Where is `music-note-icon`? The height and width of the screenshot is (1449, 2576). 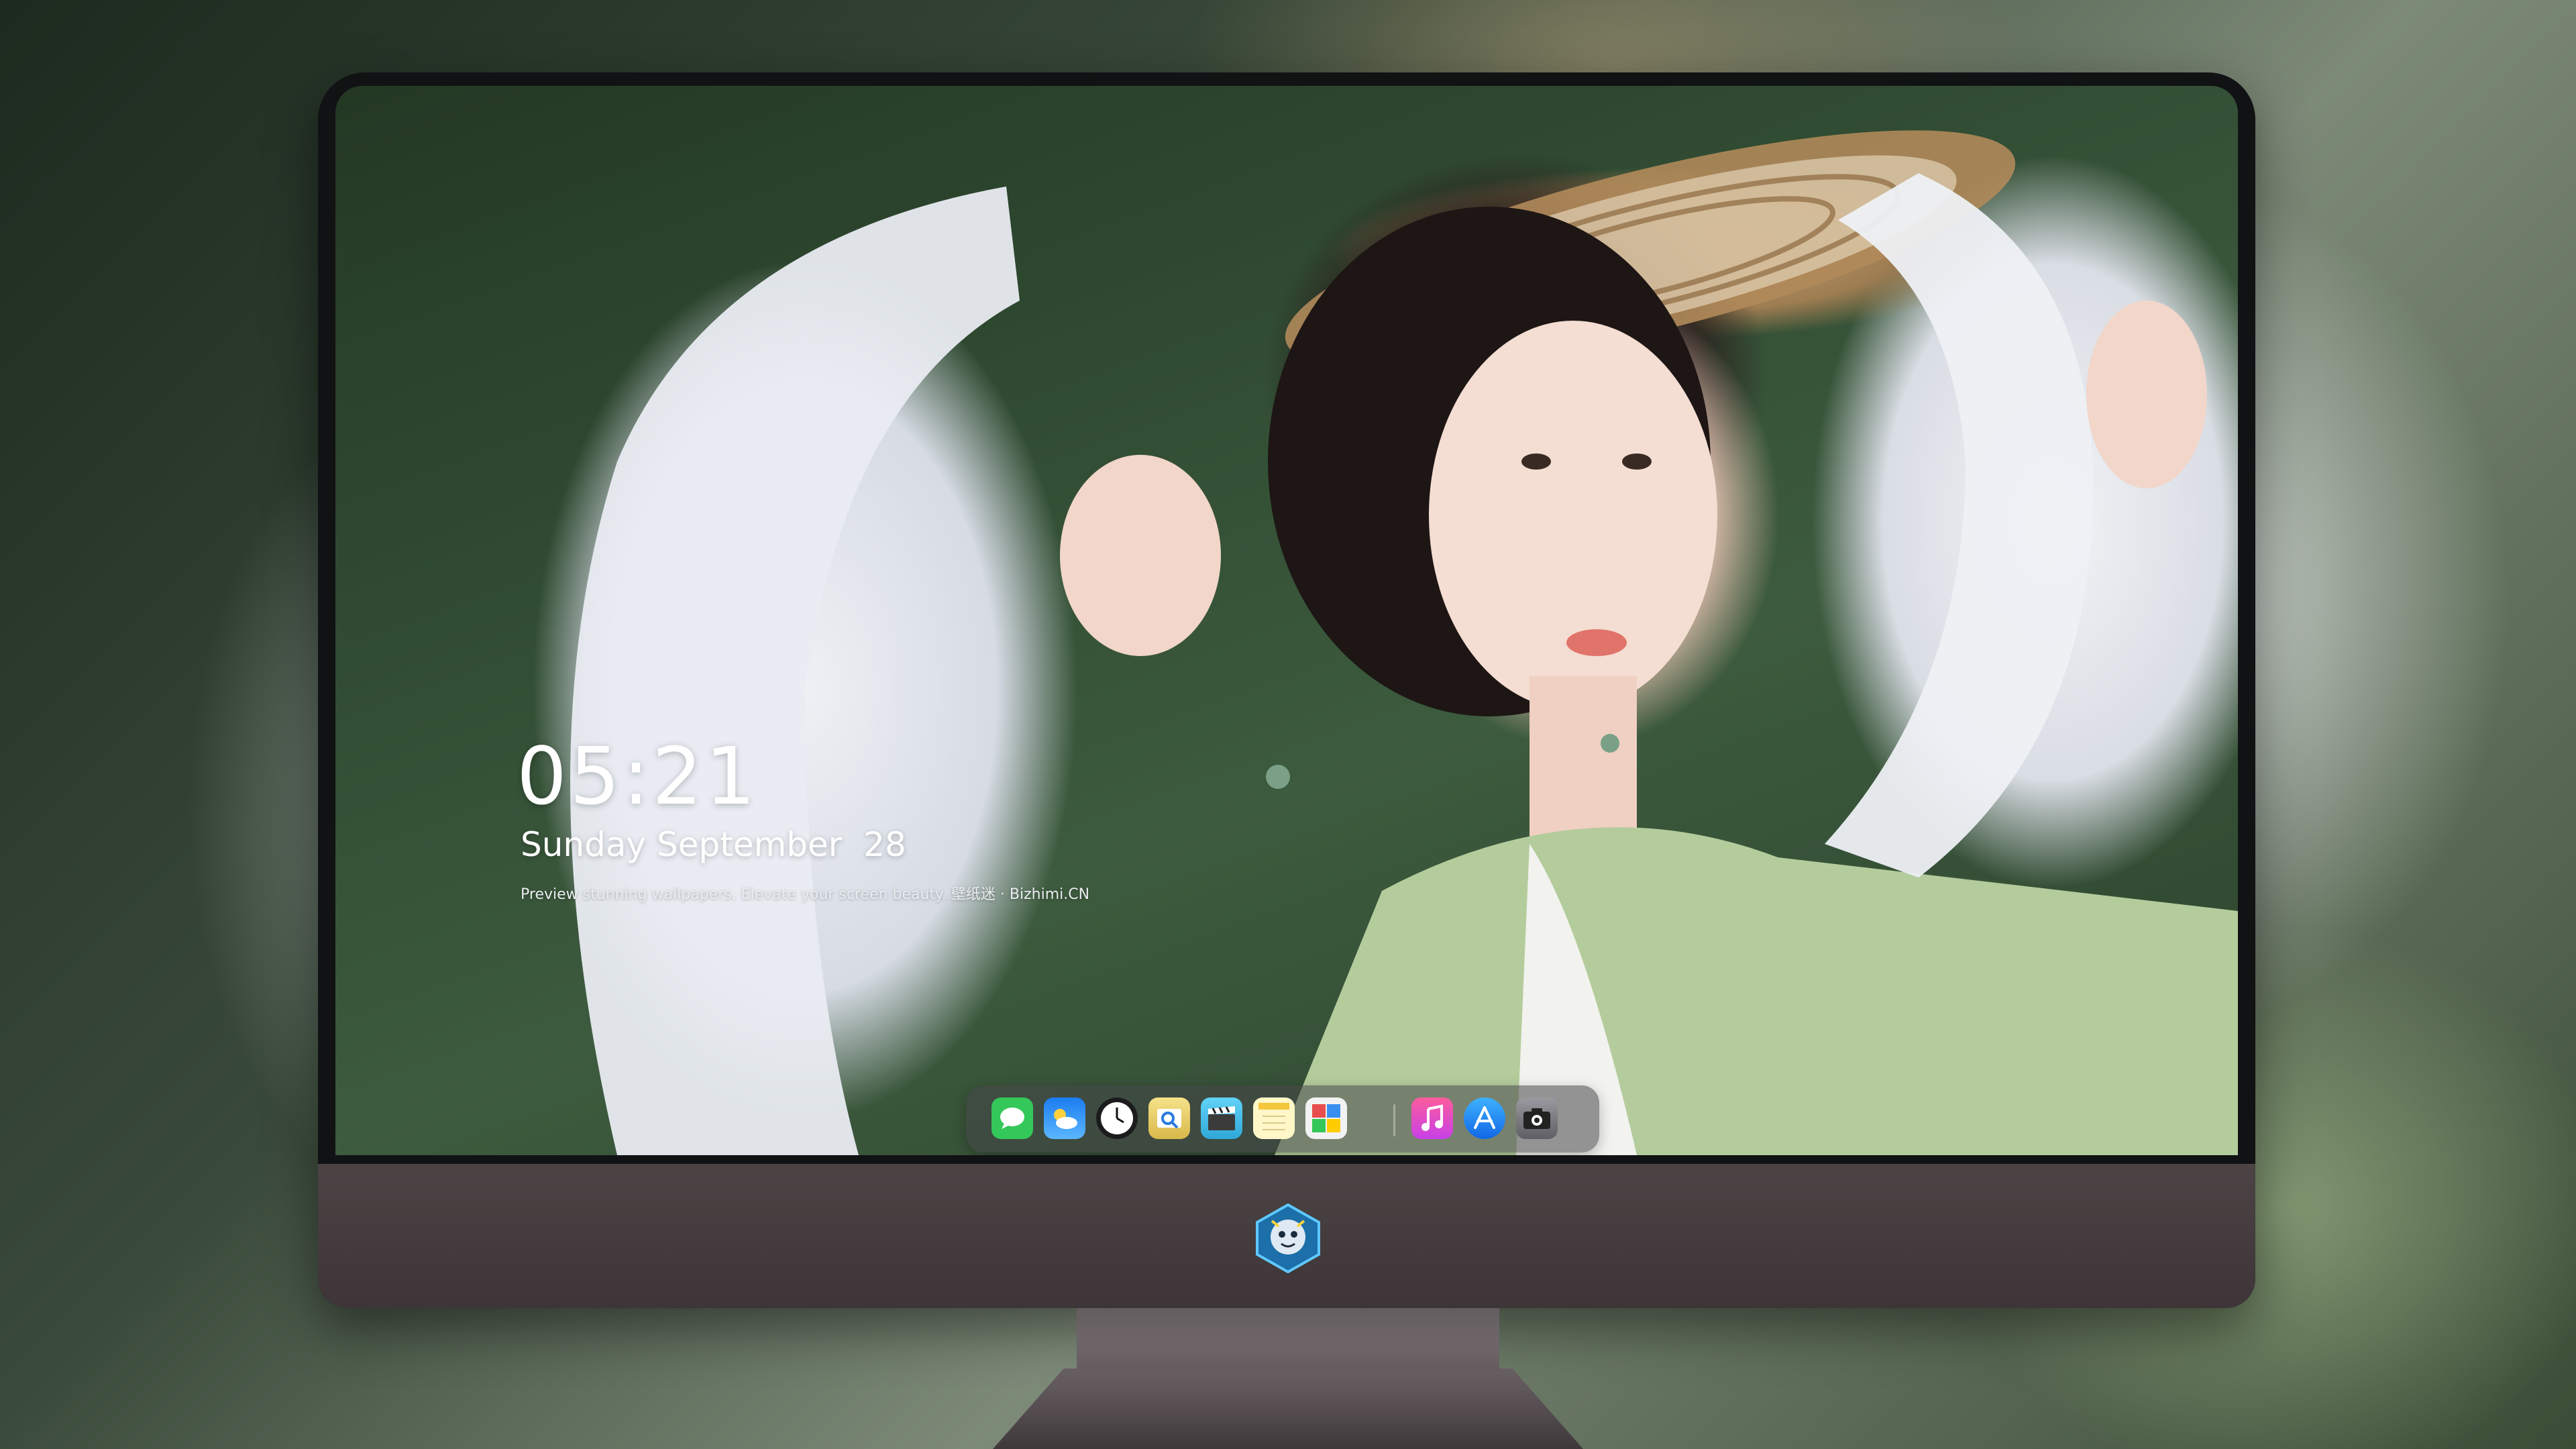 music-note-icon is located at coordinates (1432, 1118).